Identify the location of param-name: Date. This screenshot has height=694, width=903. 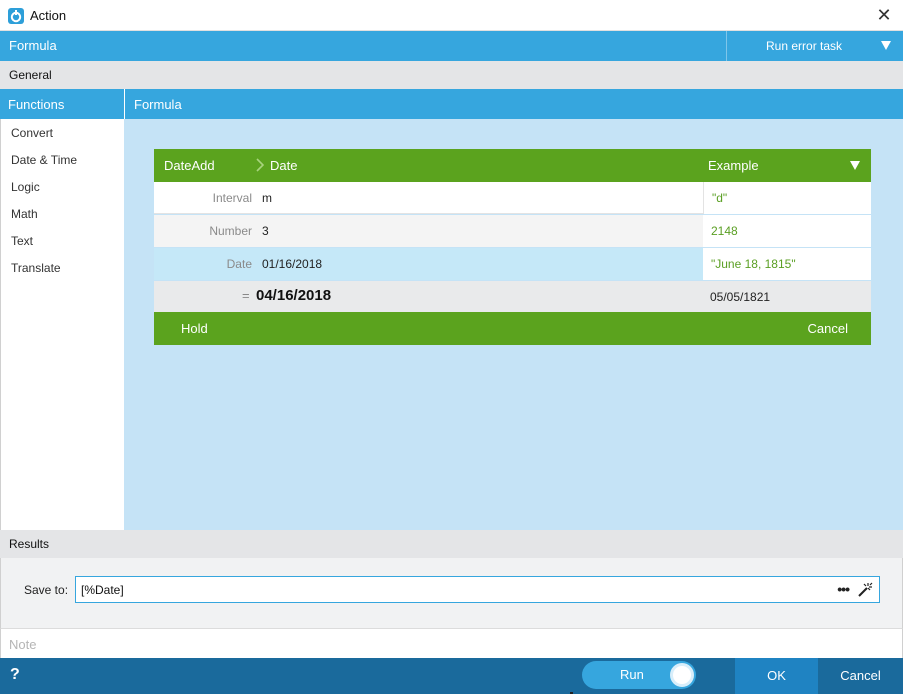
(239, 264).